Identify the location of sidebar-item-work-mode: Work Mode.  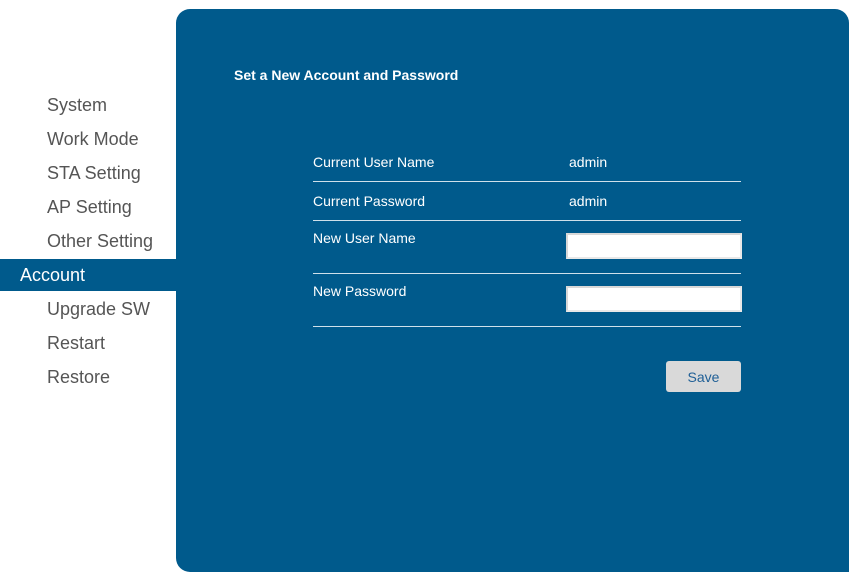
(88, 139).